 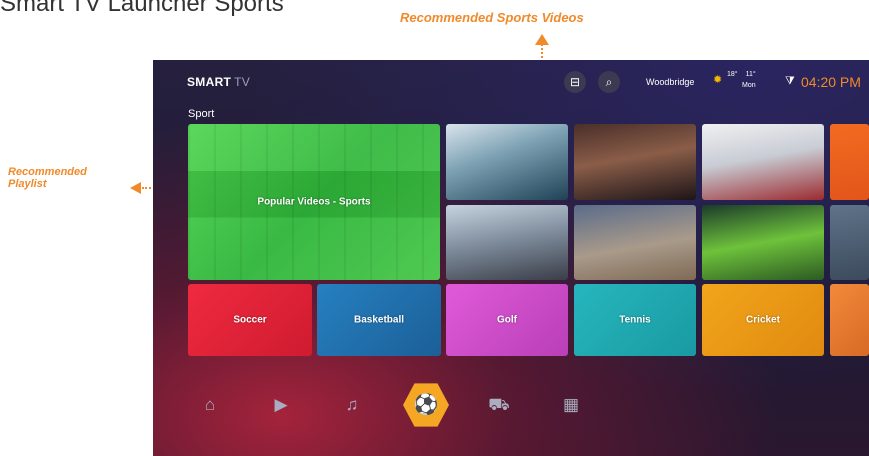 What do you see at coordinates (201, 114) in the screenshot?
I see `section-title: Sport` at bounding box center [201, 114].